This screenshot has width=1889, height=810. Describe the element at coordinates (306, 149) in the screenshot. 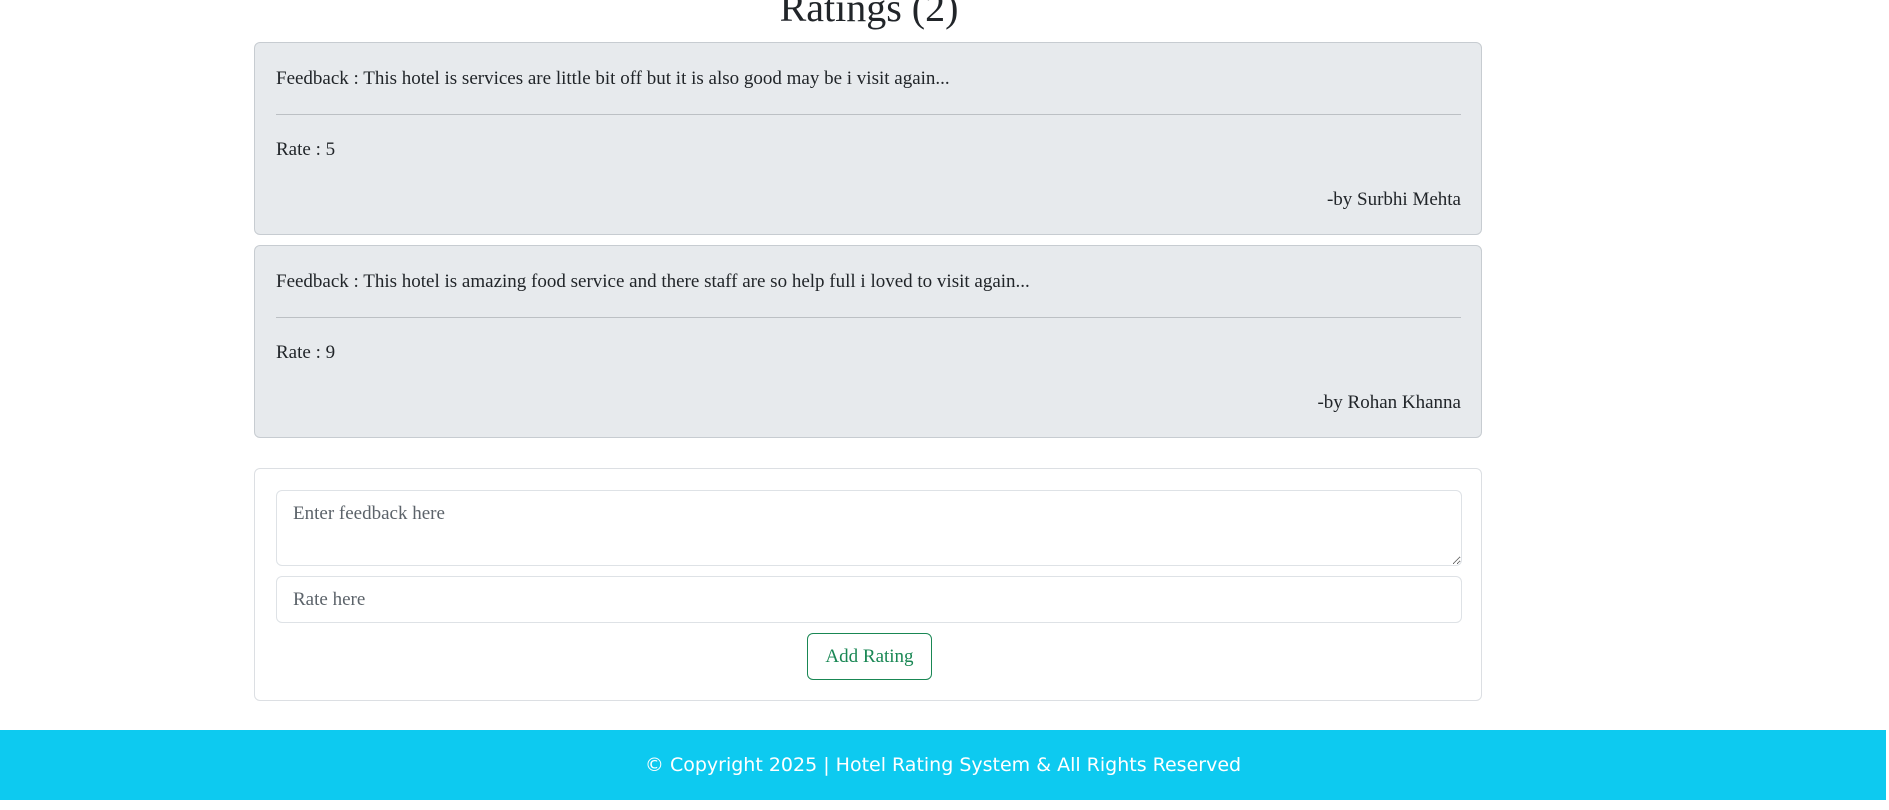

I see `rating-value: Rate : 5` at that location.